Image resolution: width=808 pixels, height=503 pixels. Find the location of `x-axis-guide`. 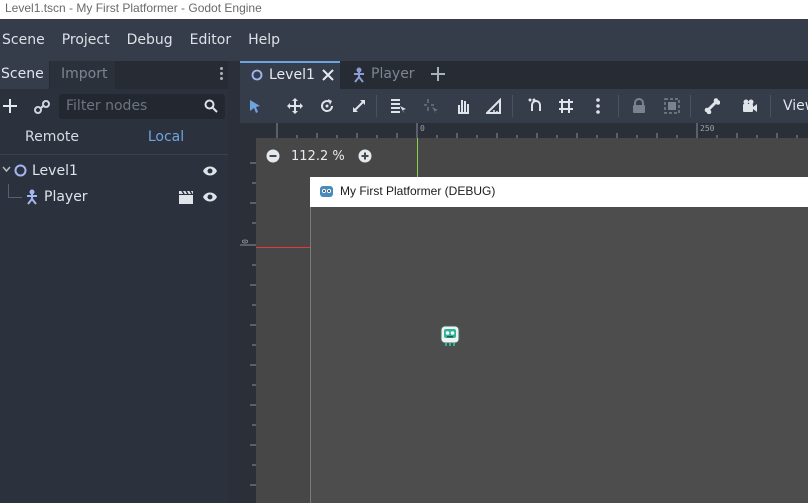

x-axis-guide is located at coordinates (283, 247).